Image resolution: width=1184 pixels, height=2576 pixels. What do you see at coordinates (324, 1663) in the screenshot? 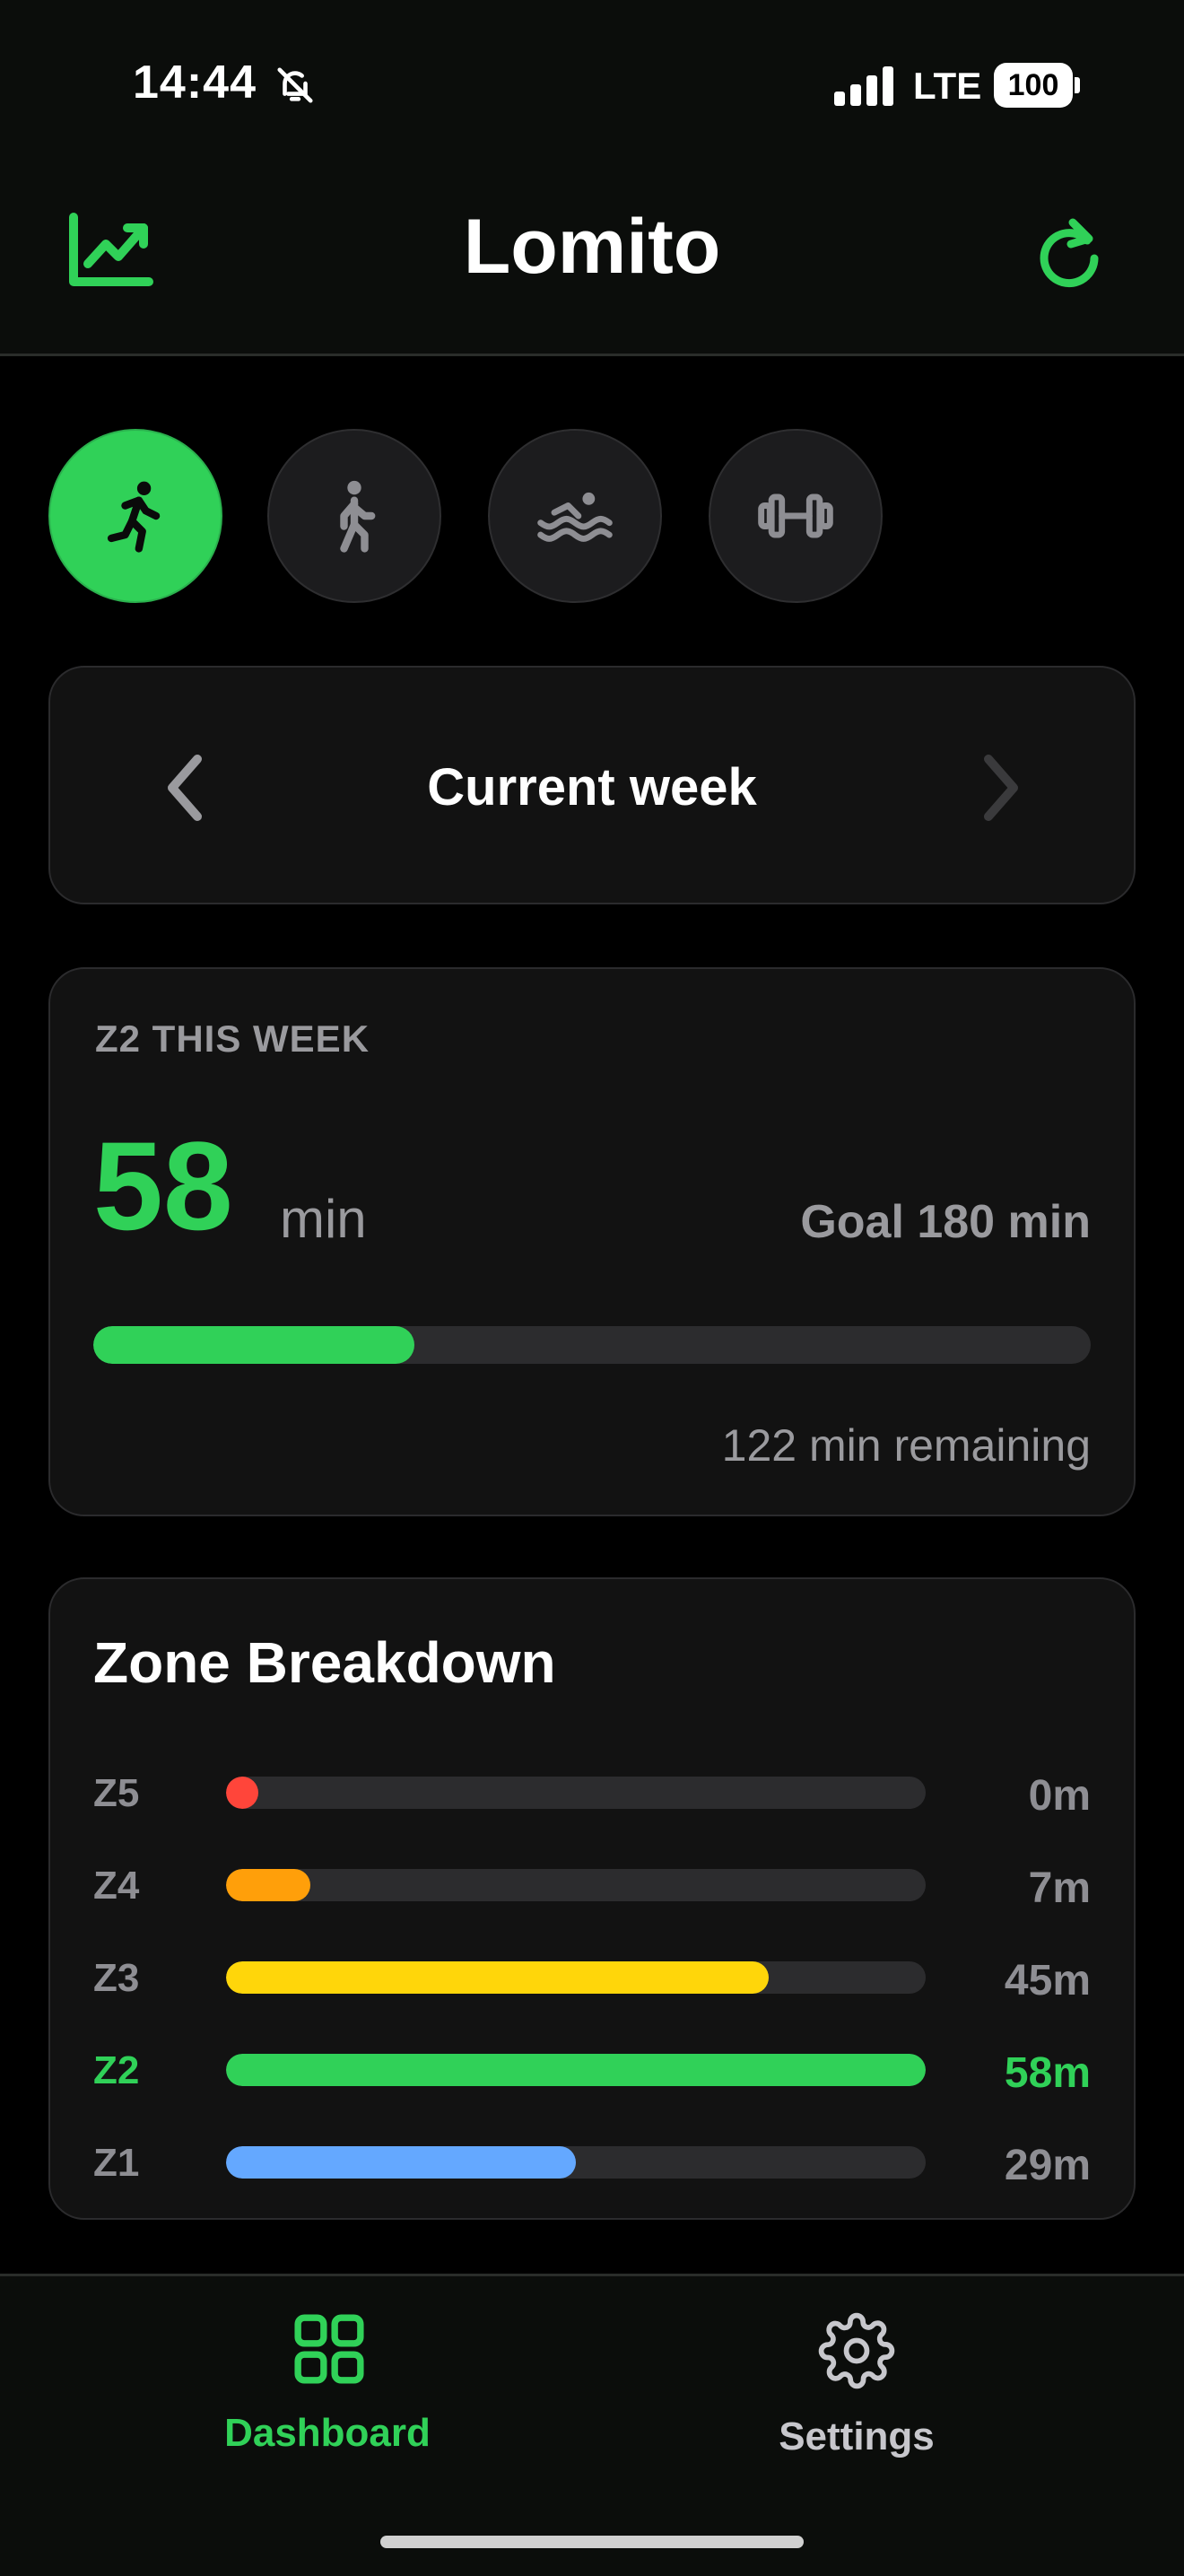
I see `zone-breakdown-title: Zone Breakdown` at bounding box center [324, 1663].